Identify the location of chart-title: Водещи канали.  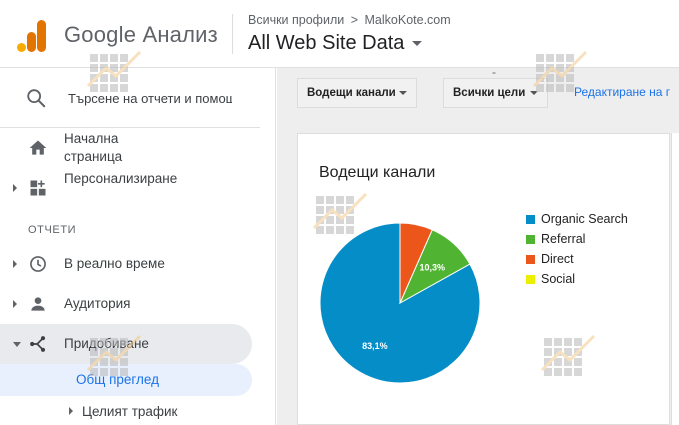
(377, 172).